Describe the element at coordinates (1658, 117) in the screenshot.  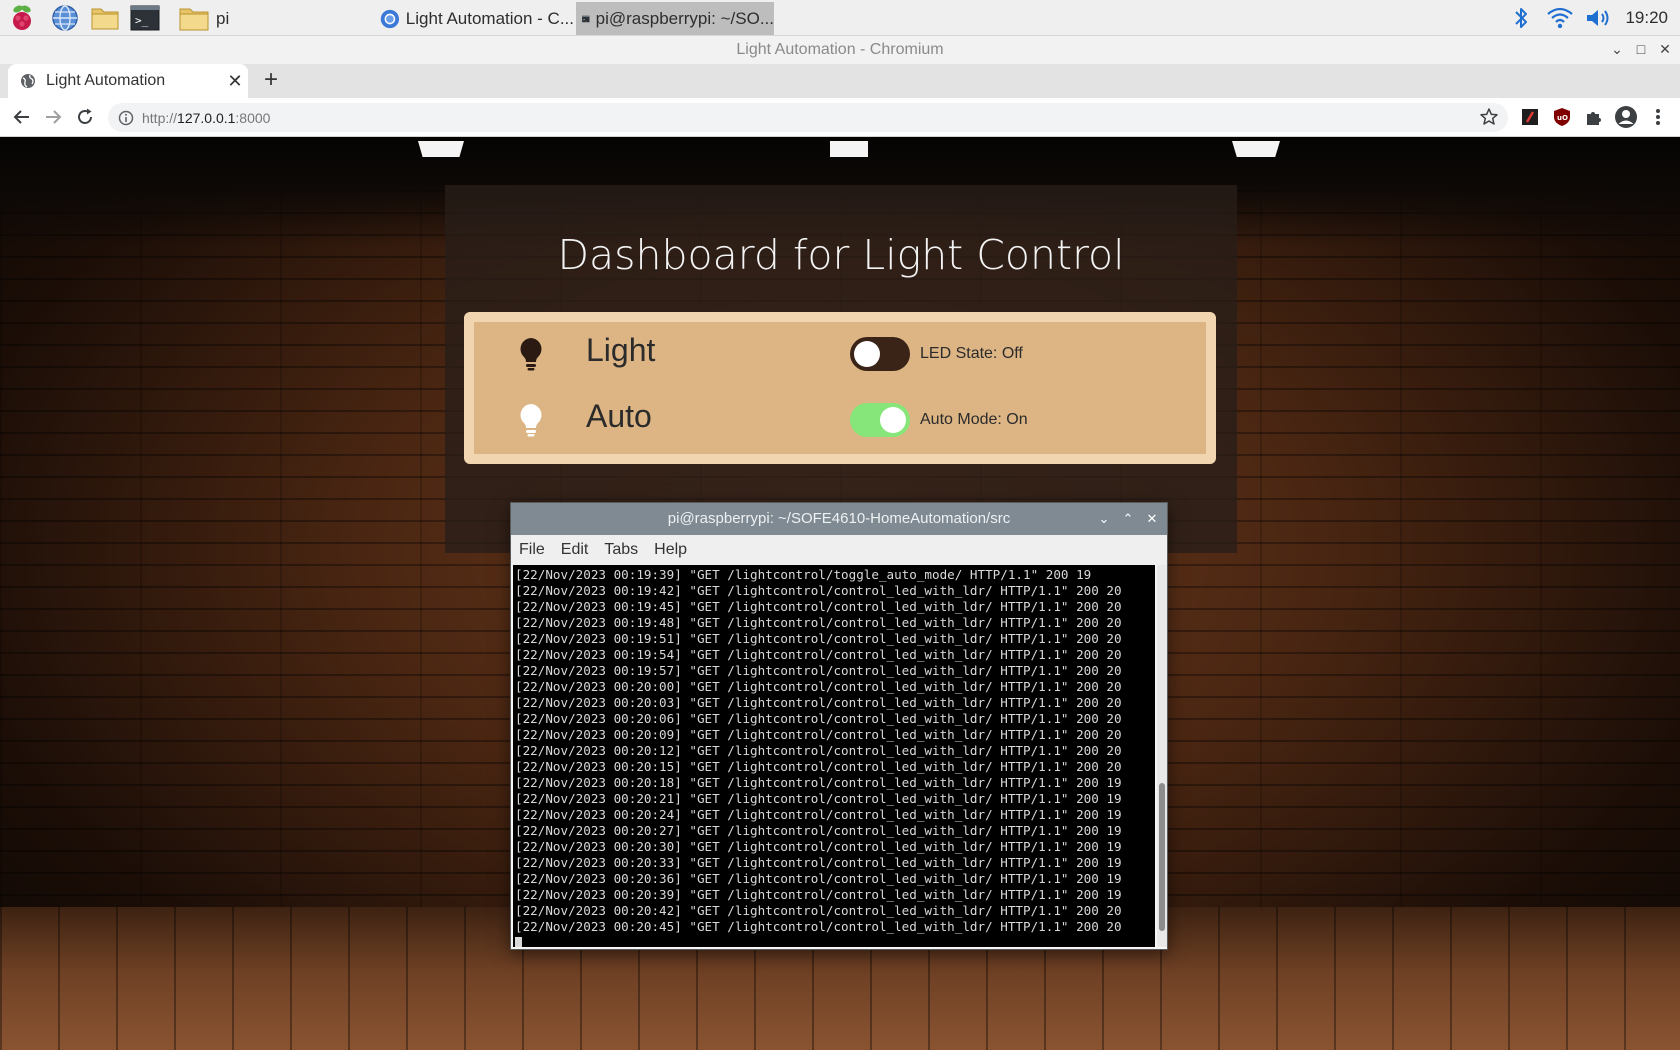
I see `menu-kebab-icon` at that location.